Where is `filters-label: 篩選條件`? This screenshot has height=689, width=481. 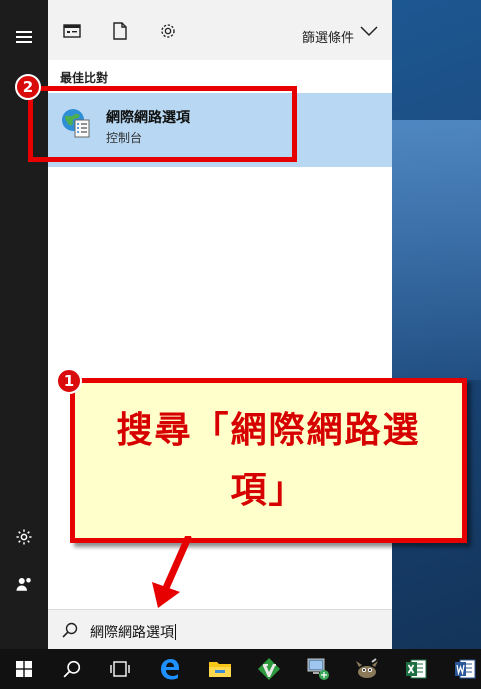 filters-label: 篩選條件 is located at coordinates (328, 36).